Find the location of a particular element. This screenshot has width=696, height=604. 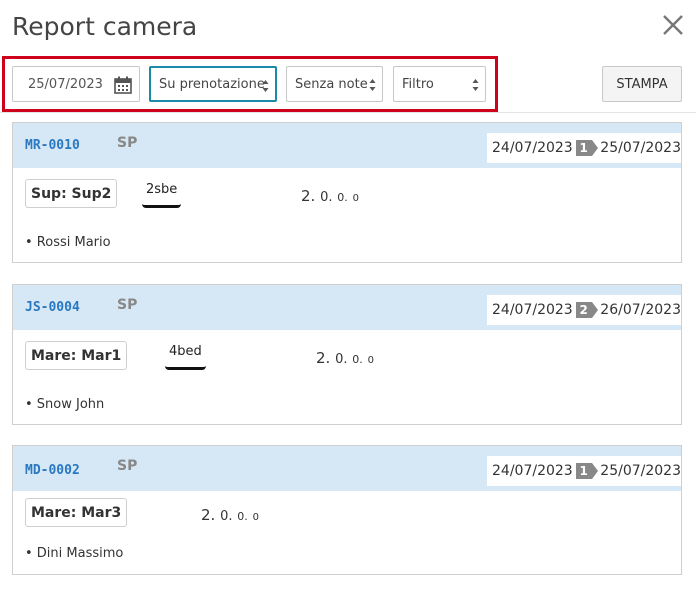

card-header: MR-0010 SP 24/07/2023 1 25/07/2023 is located at coordinates (347, 145).